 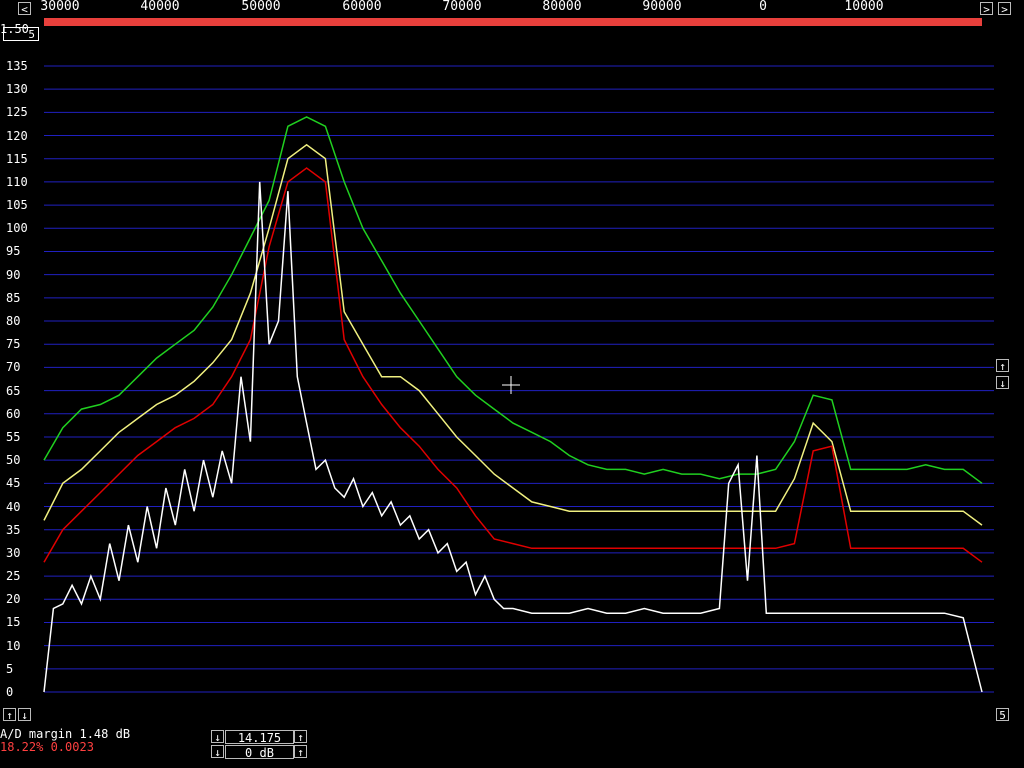 What do you see at coordinates (13, 274) in the screenshot?
I see `y-axis-label: 90` at bounding box center [13, 274].